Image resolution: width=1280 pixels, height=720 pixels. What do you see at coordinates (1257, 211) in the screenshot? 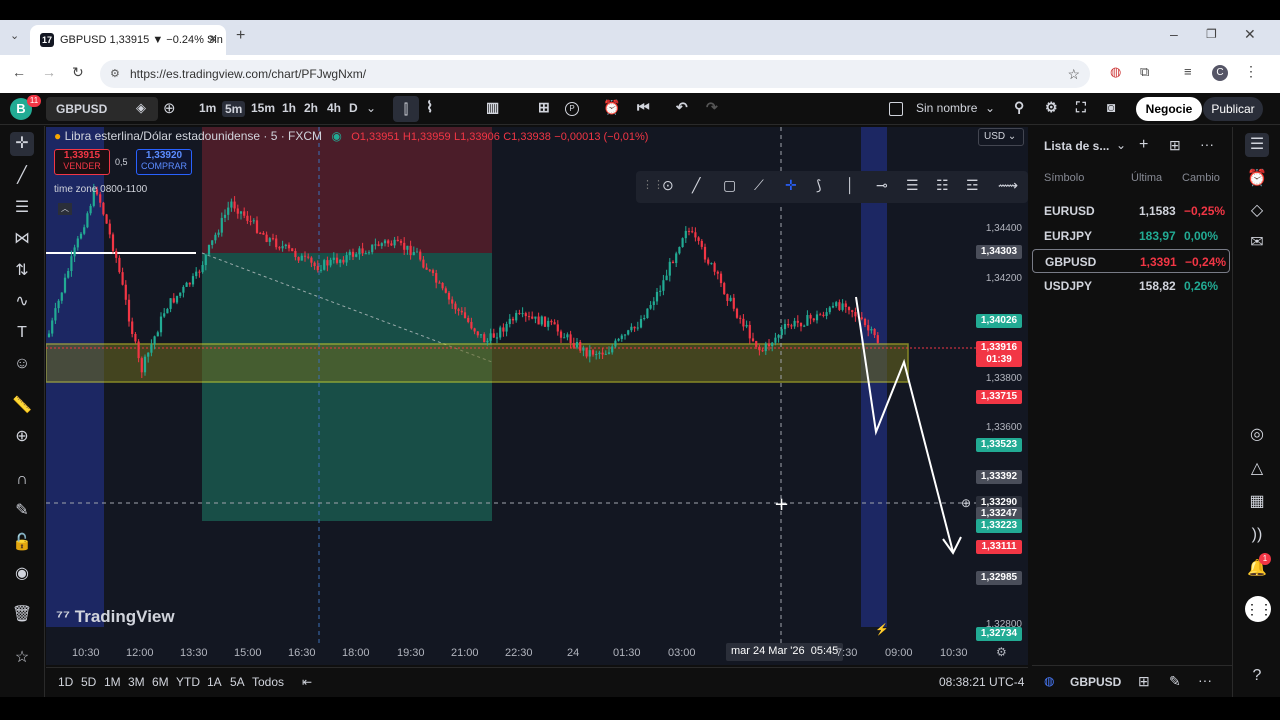
I see `layers-icon: ◇` at bounding box center [1257, 211].